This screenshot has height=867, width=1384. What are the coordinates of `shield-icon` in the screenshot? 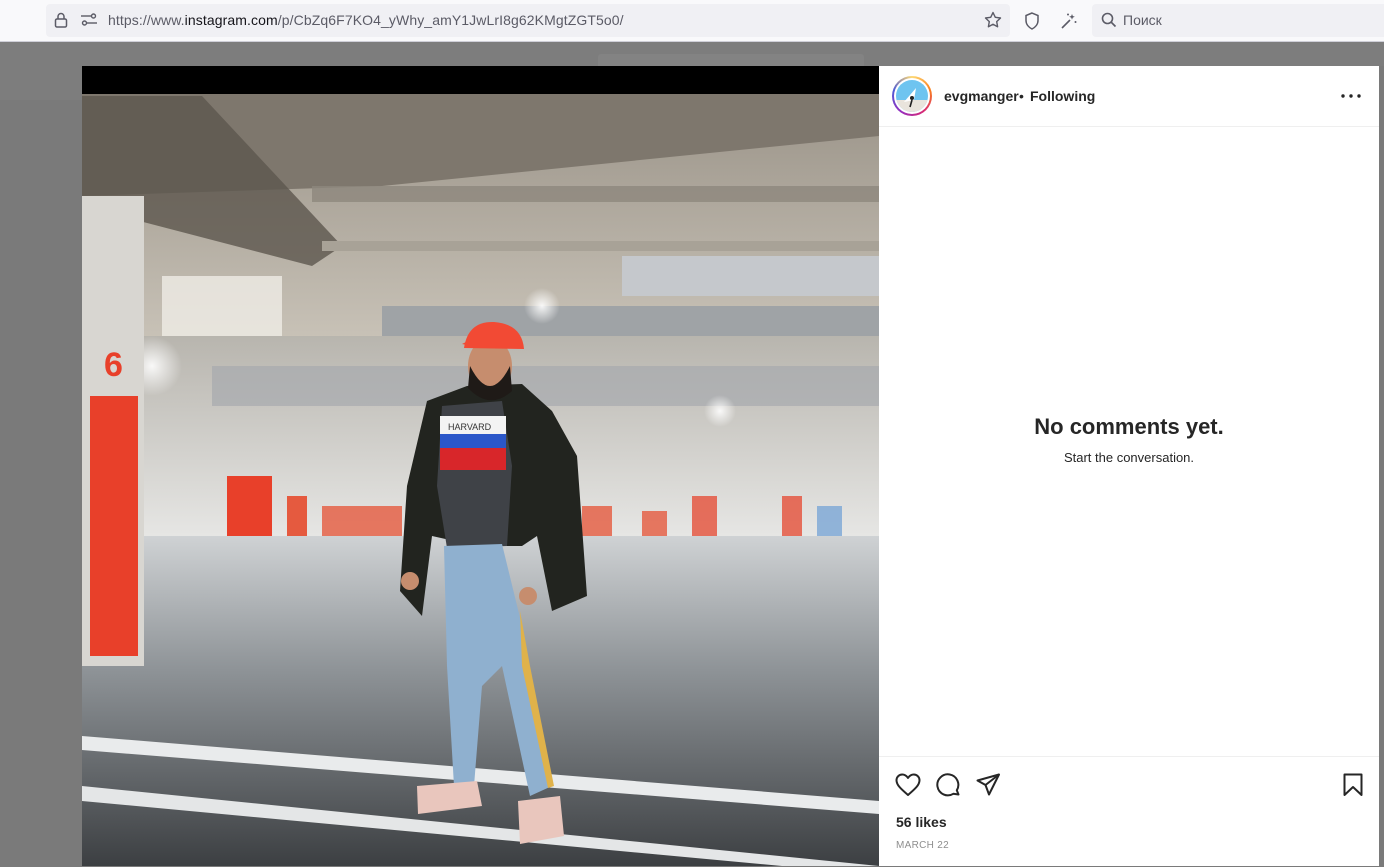 It's located at (1032, 23).